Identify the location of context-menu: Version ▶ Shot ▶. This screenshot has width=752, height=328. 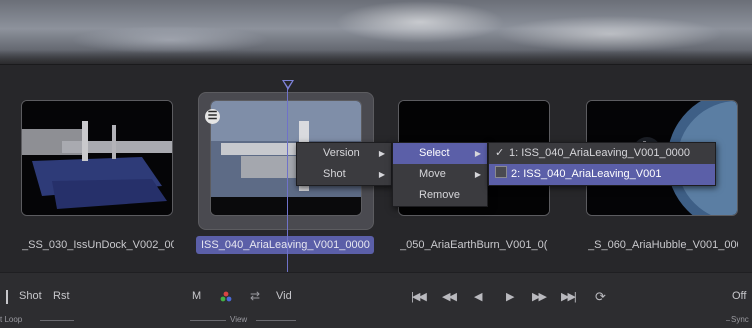
(344, 164).